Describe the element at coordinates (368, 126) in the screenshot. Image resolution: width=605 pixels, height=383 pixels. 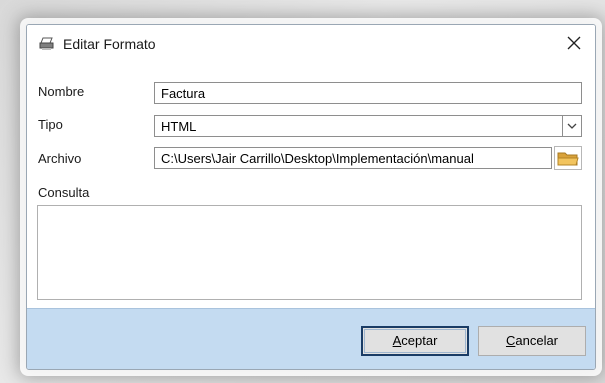
I see `type-select: HTML` at that location.